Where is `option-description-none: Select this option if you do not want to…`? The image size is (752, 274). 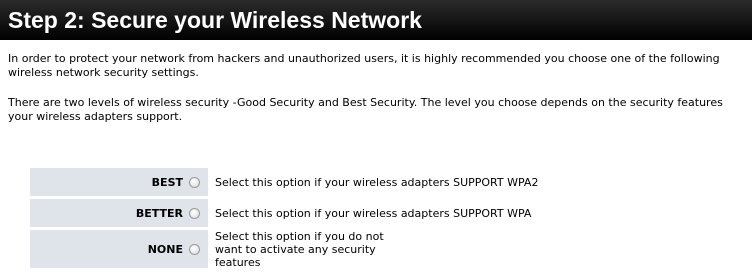 option-description-none: Select this option if you do not want to… is located at coordinates (480, 249).